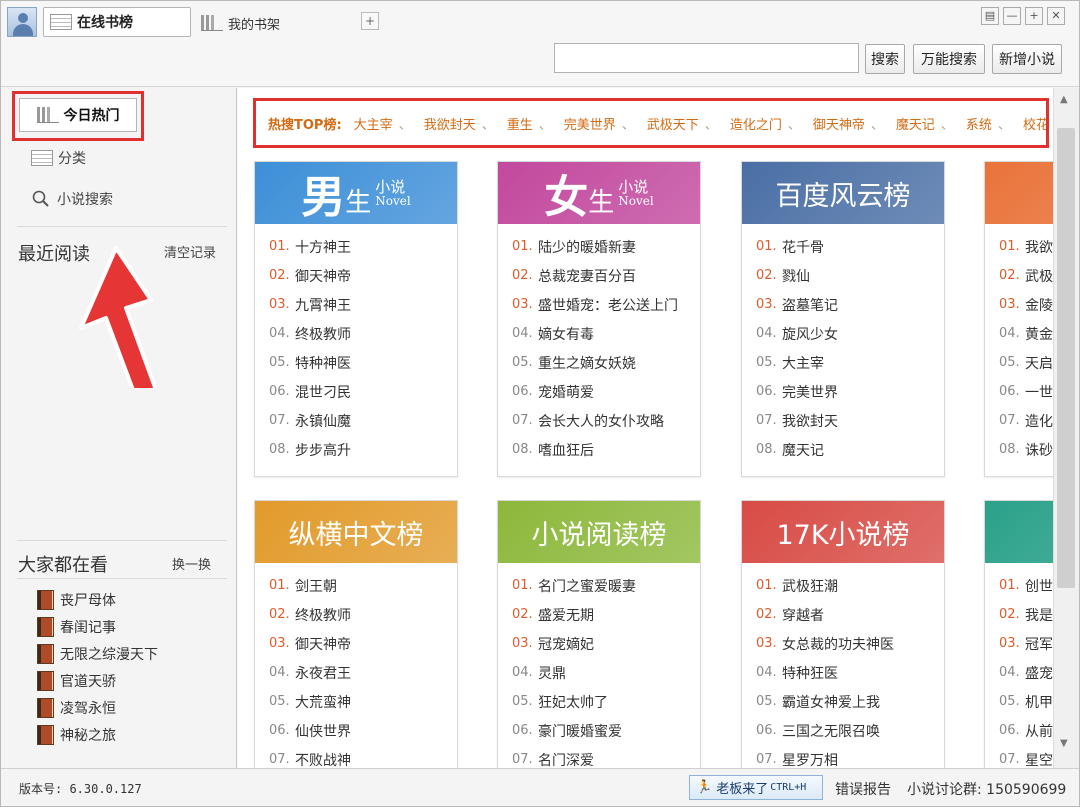  What do you see at coordinates (850, 643) in the screenshot?
I see `ranking-row: 03. 女总裁的功夫神医` at bounding box center [850, 643].